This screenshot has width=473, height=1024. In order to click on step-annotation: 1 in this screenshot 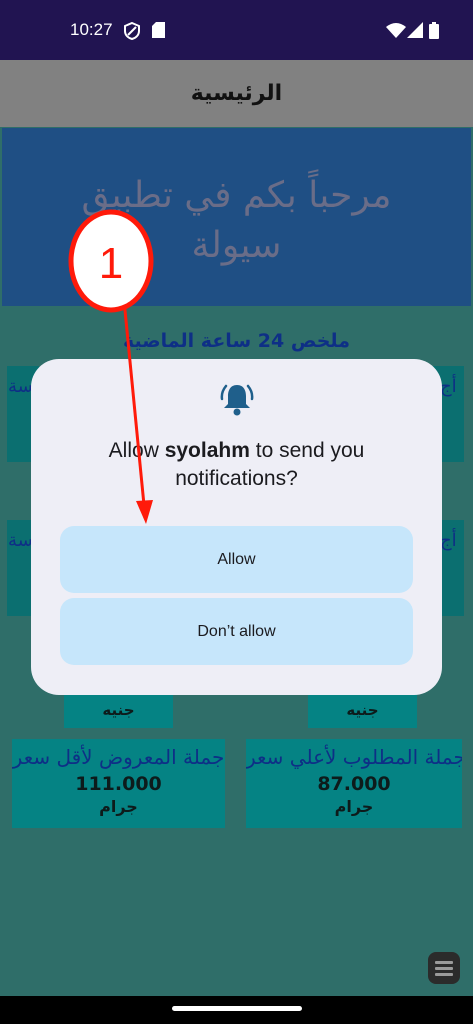, I will do `click(111, 366)`.